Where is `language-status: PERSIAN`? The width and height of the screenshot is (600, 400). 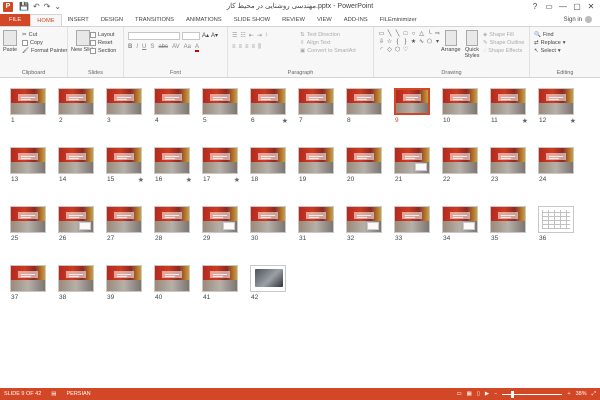
language-status: PERSIAN is located at coordinates (79, 394).